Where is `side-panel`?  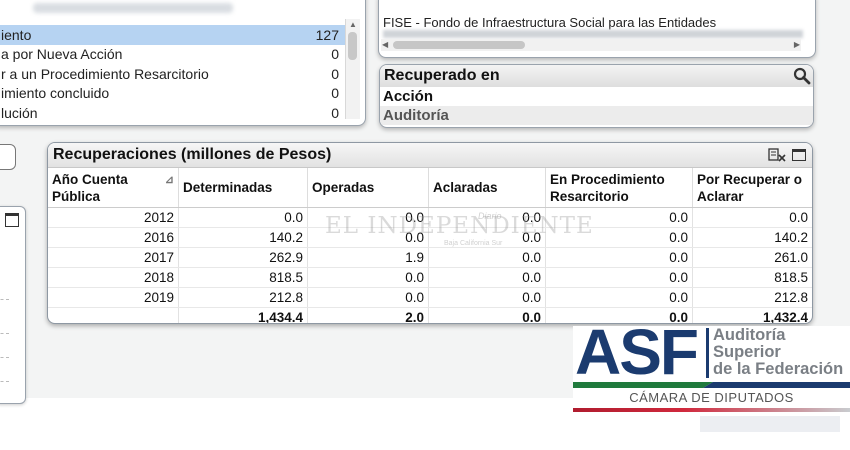
side-panel is located at coordinates (13, 305).